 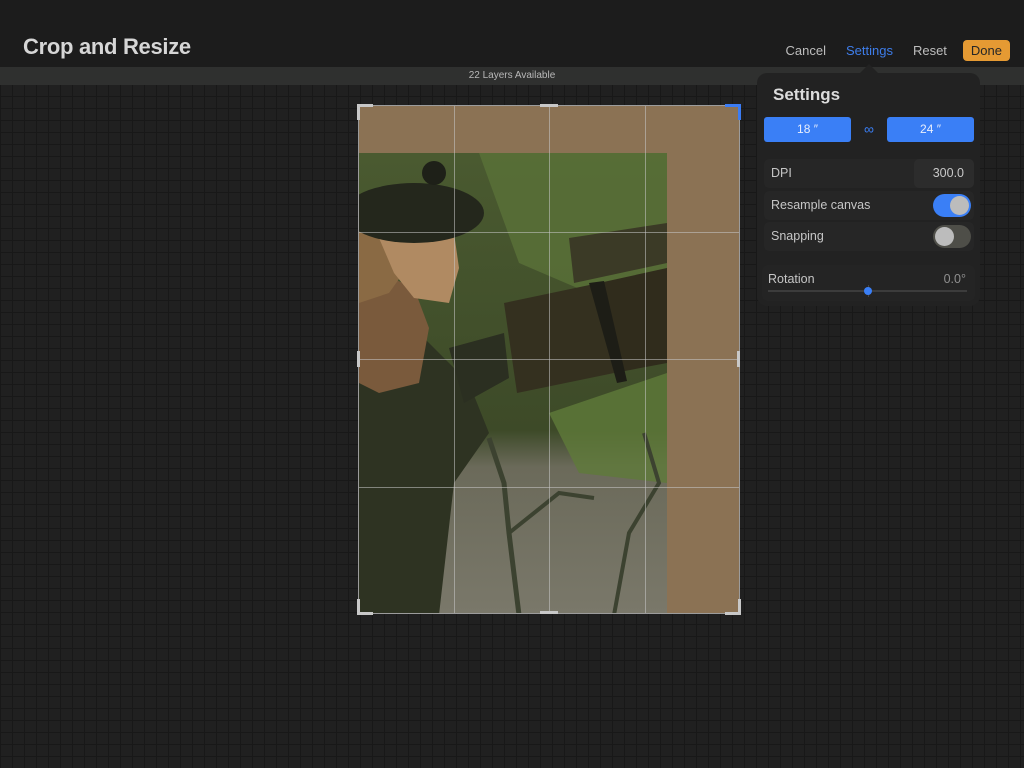 I want to click on crop-handle-top, so click(x=549, y=105).